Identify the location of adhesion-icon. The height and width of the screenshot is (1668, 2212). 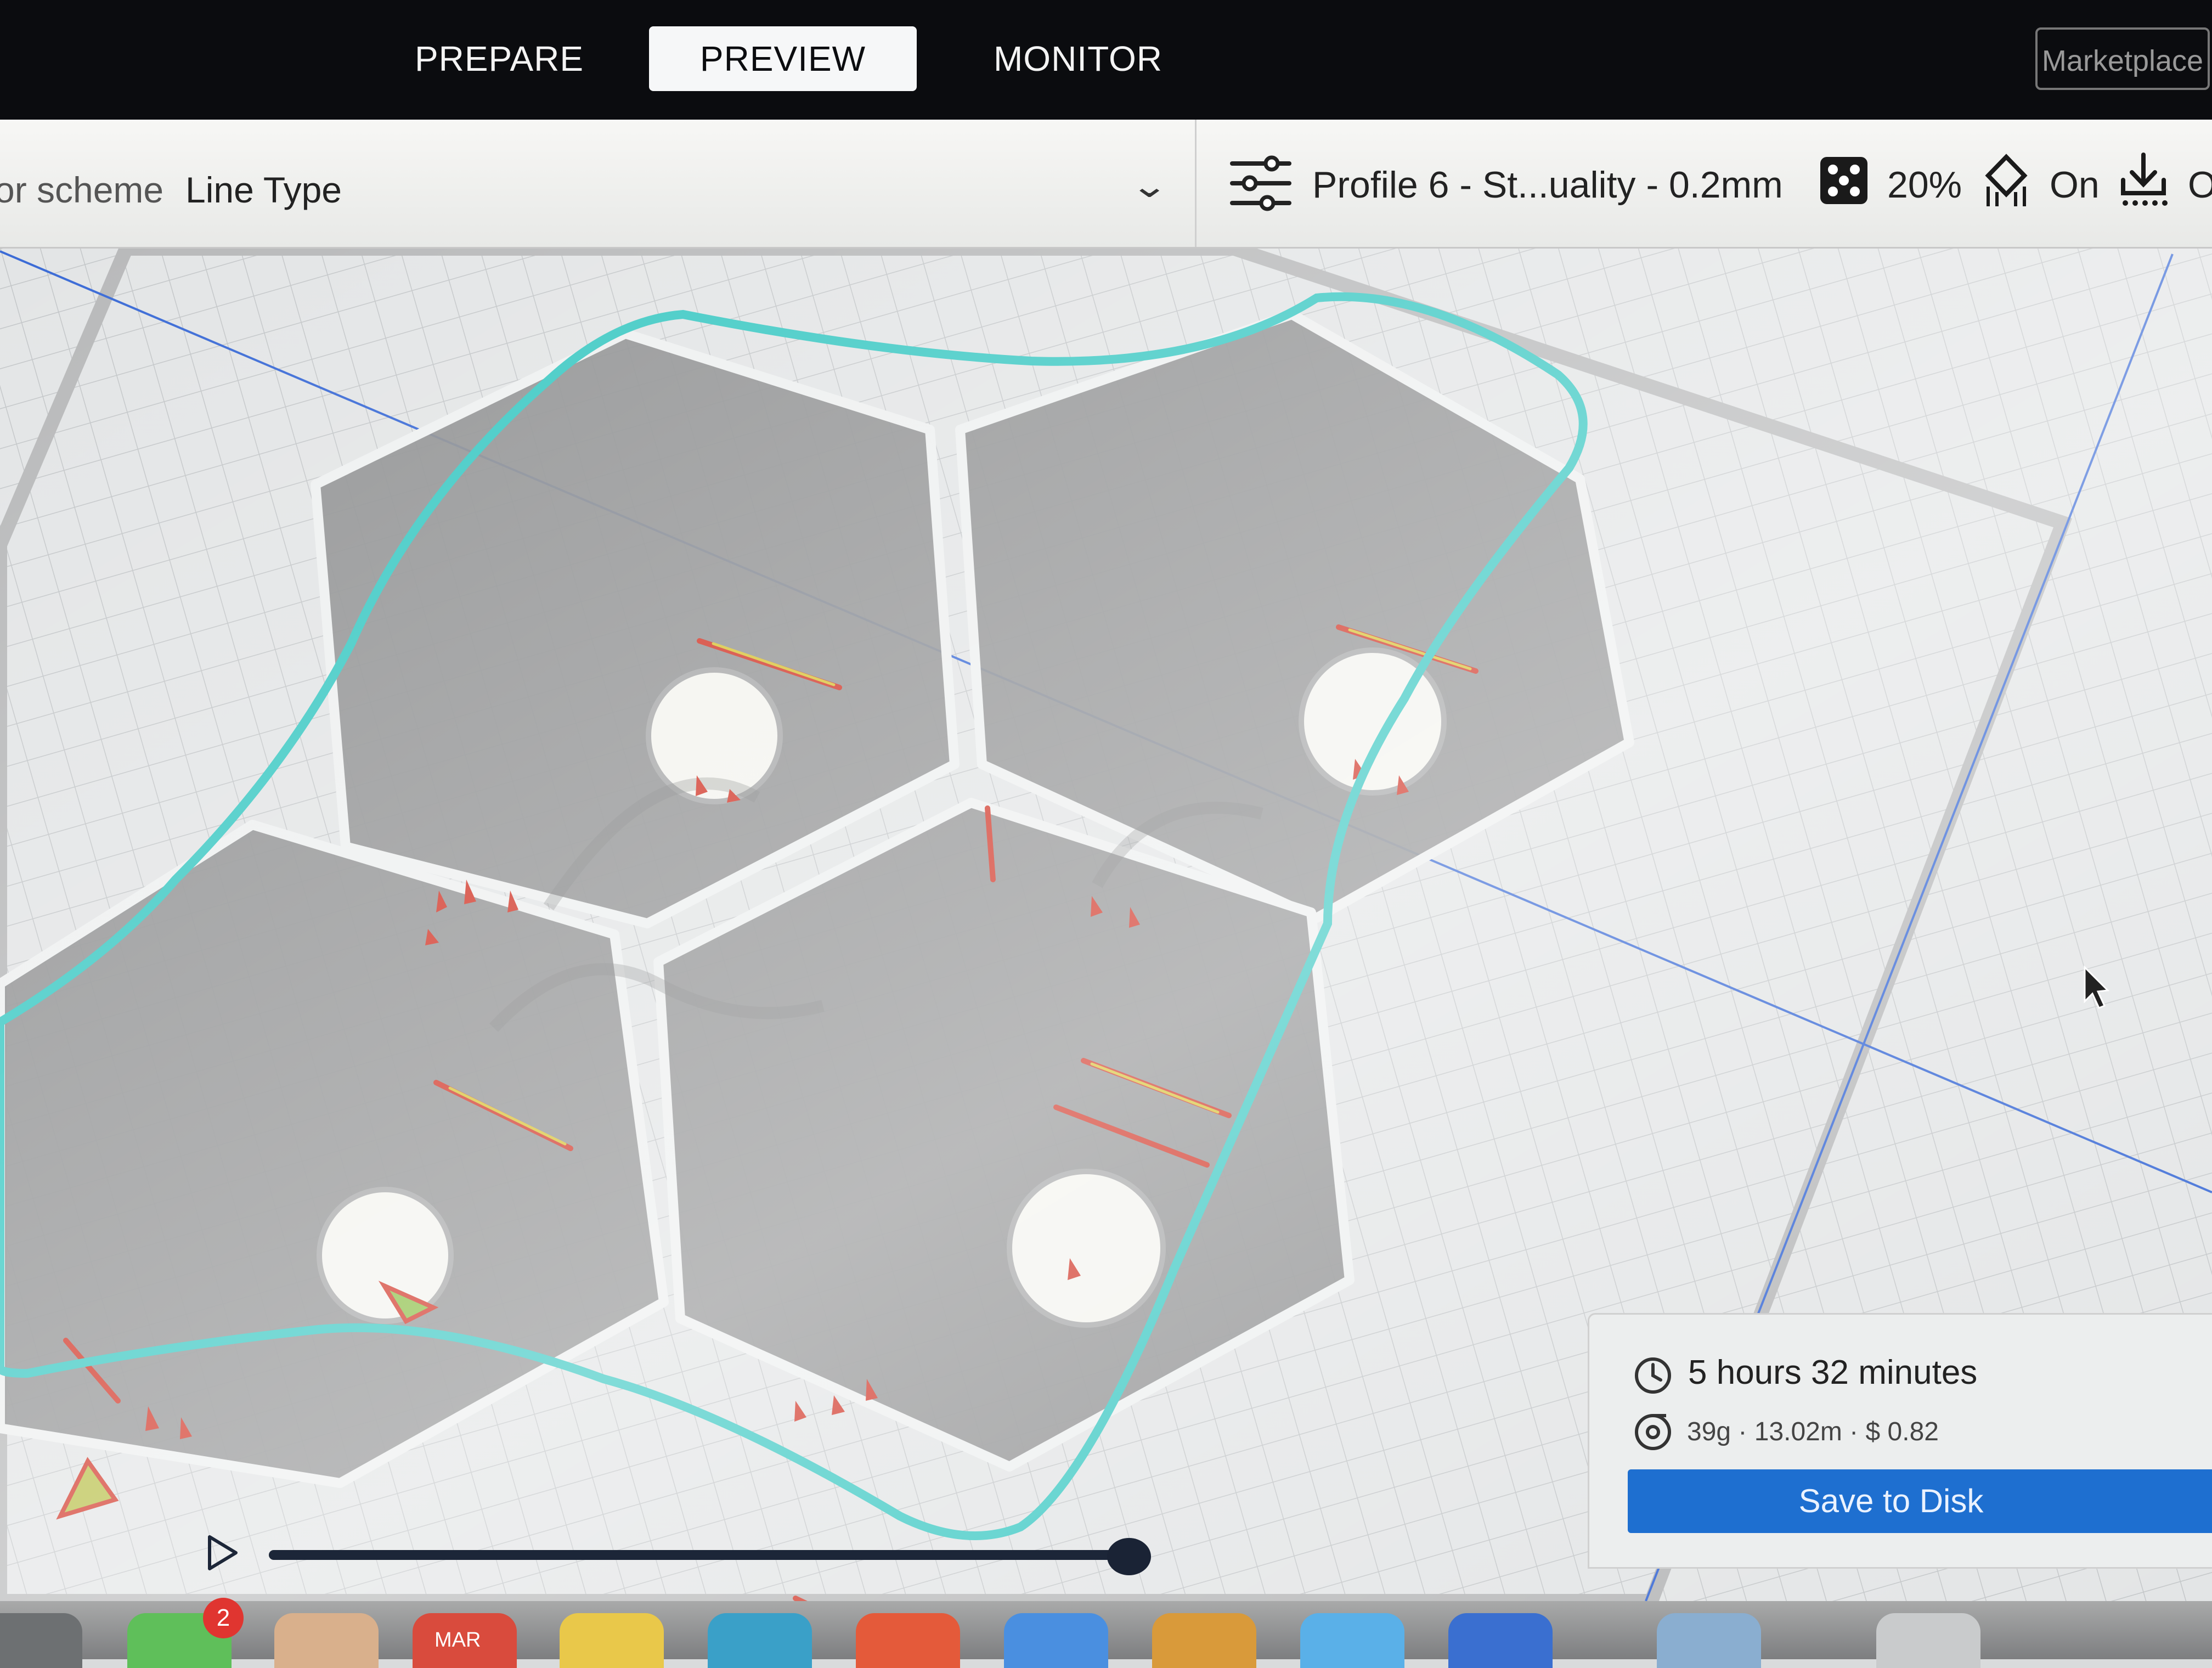
(2145, 179).